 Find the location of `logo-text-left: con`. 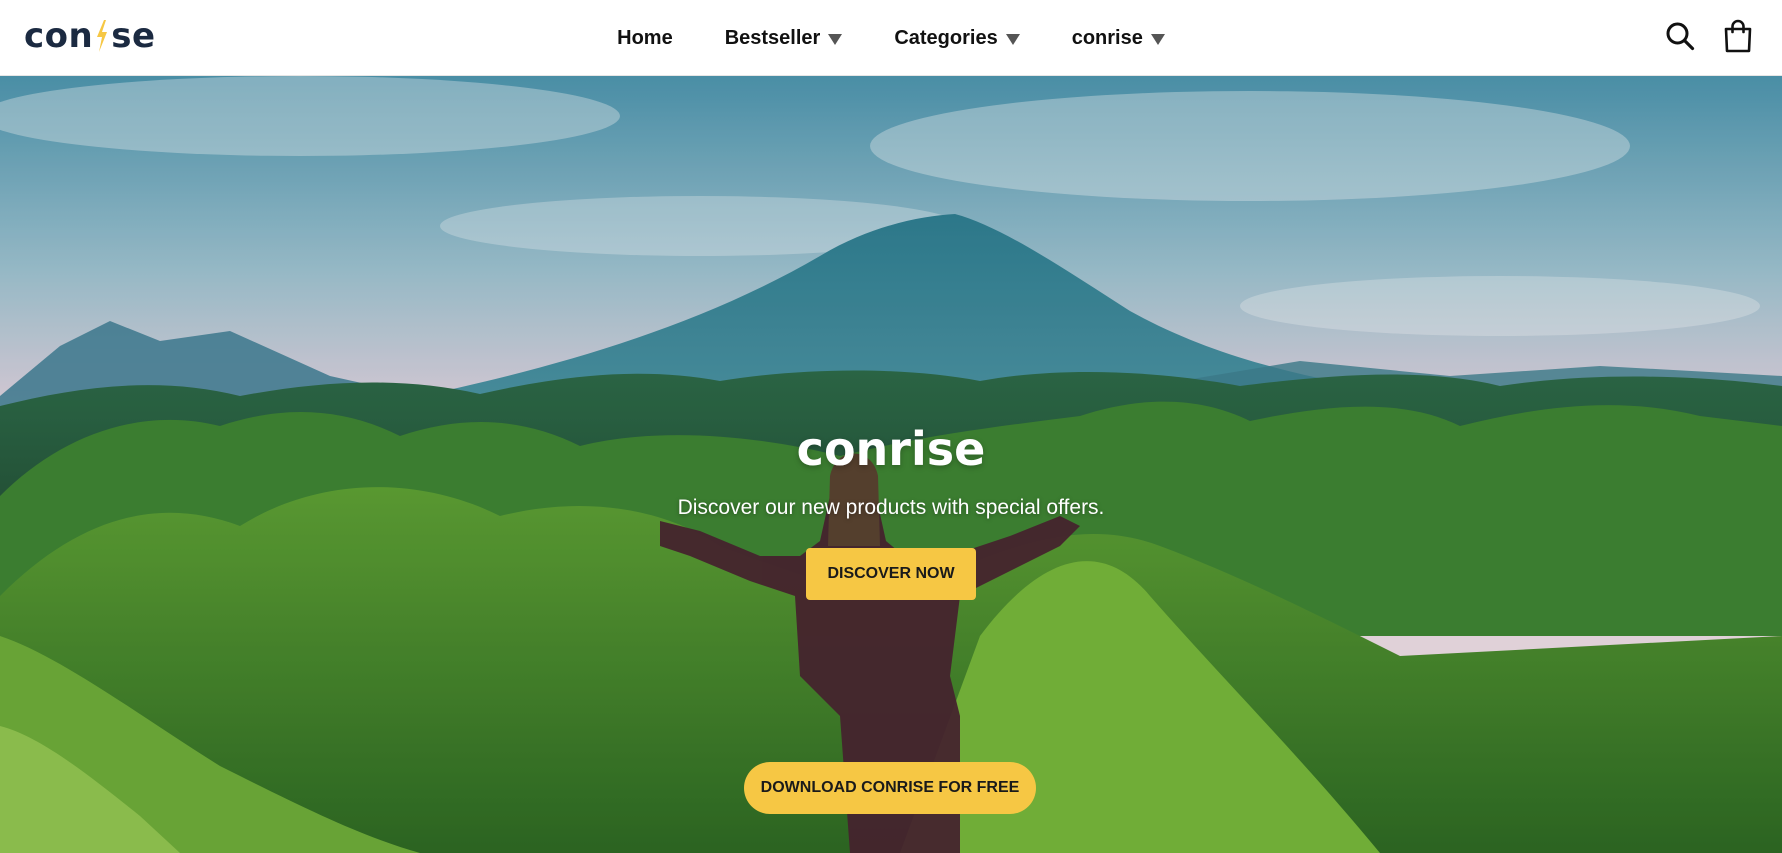

logo-text-left: con is located at coordinates (59, 36).